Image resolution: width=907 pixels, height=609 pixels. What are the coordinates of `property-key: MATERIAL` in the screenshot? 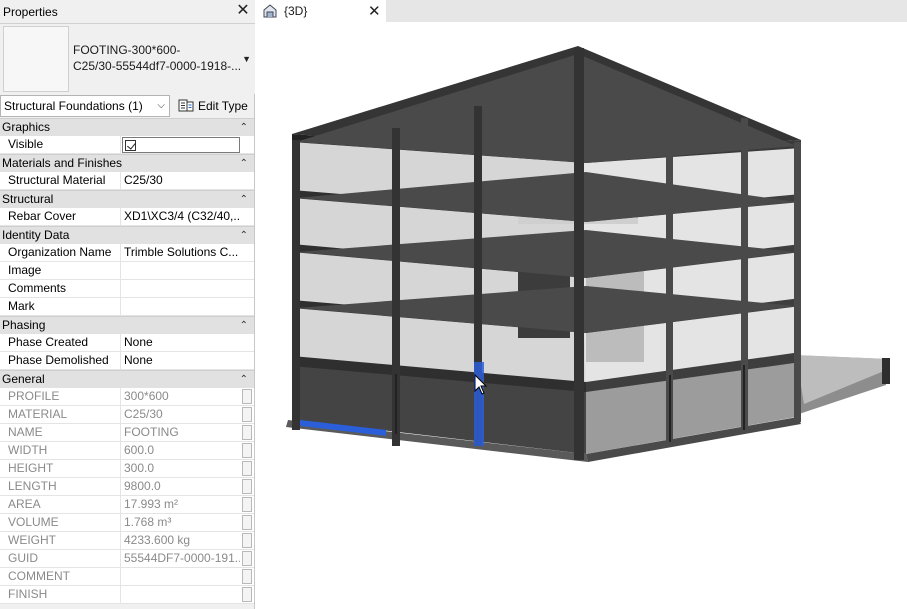 It's located at (60, 415).